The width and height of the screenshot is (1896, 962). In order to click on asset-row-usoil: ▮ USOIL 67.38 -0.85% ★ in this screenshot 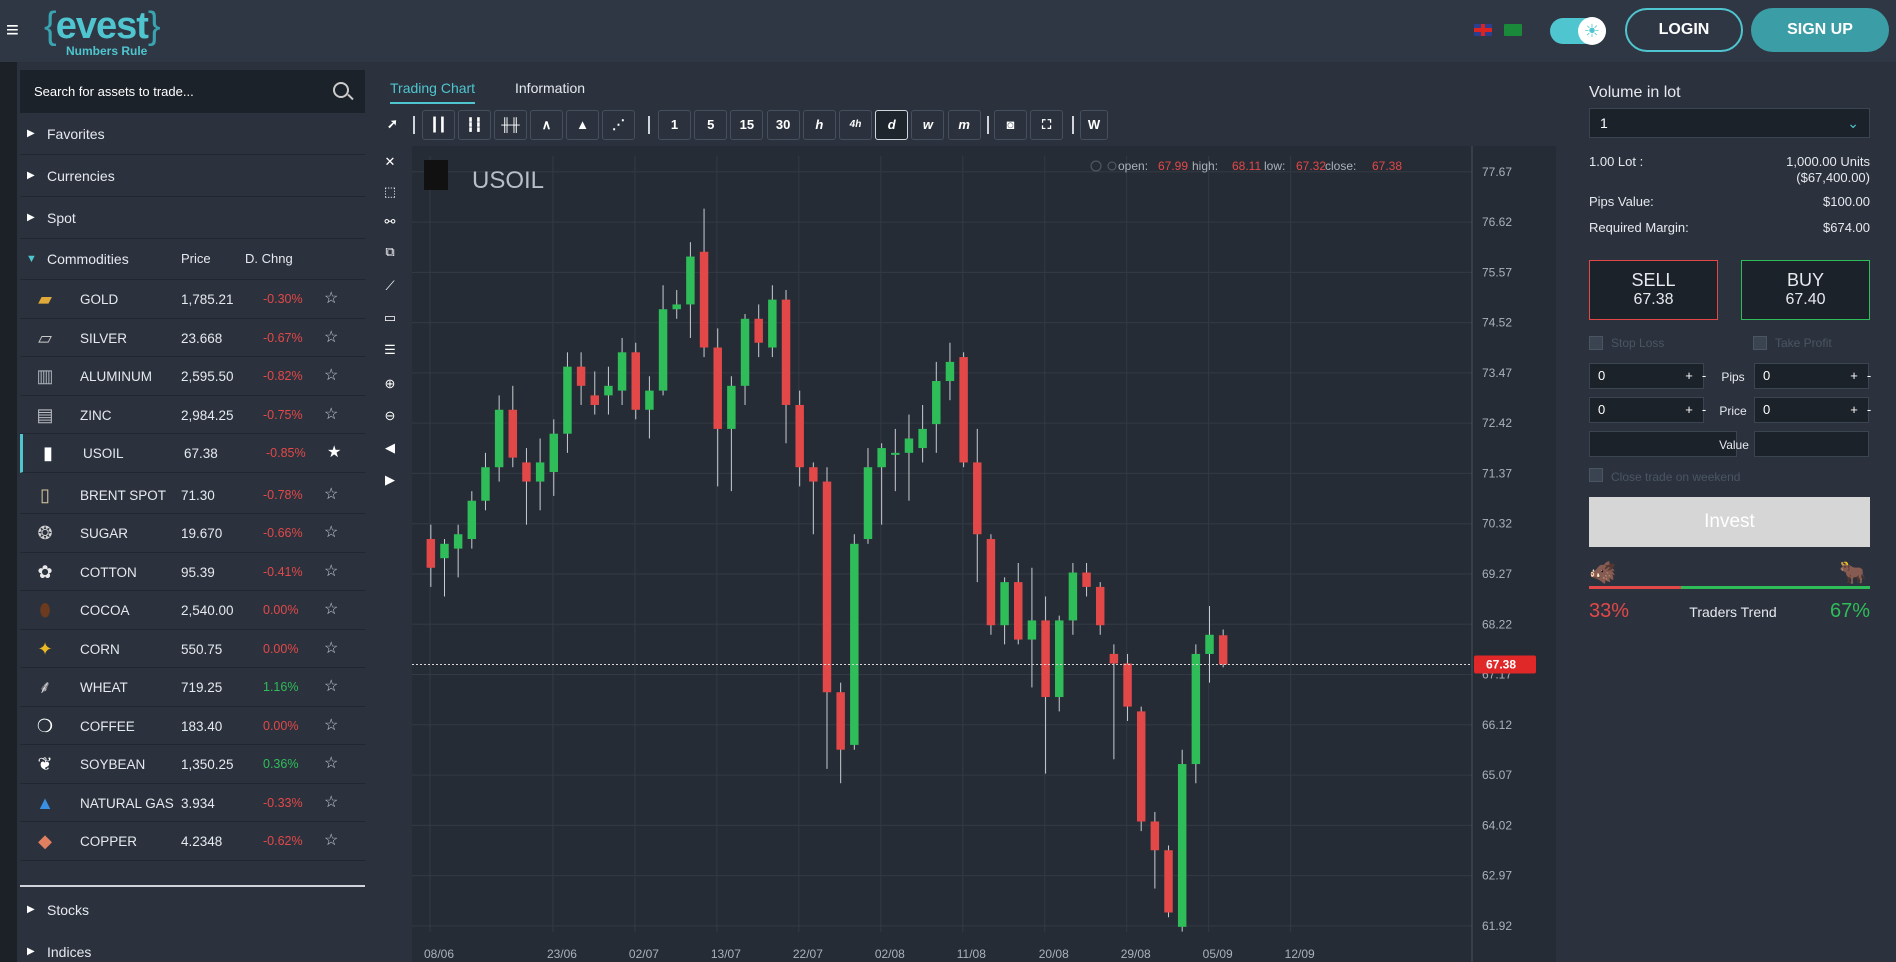, I will do `click(192, 453)`.